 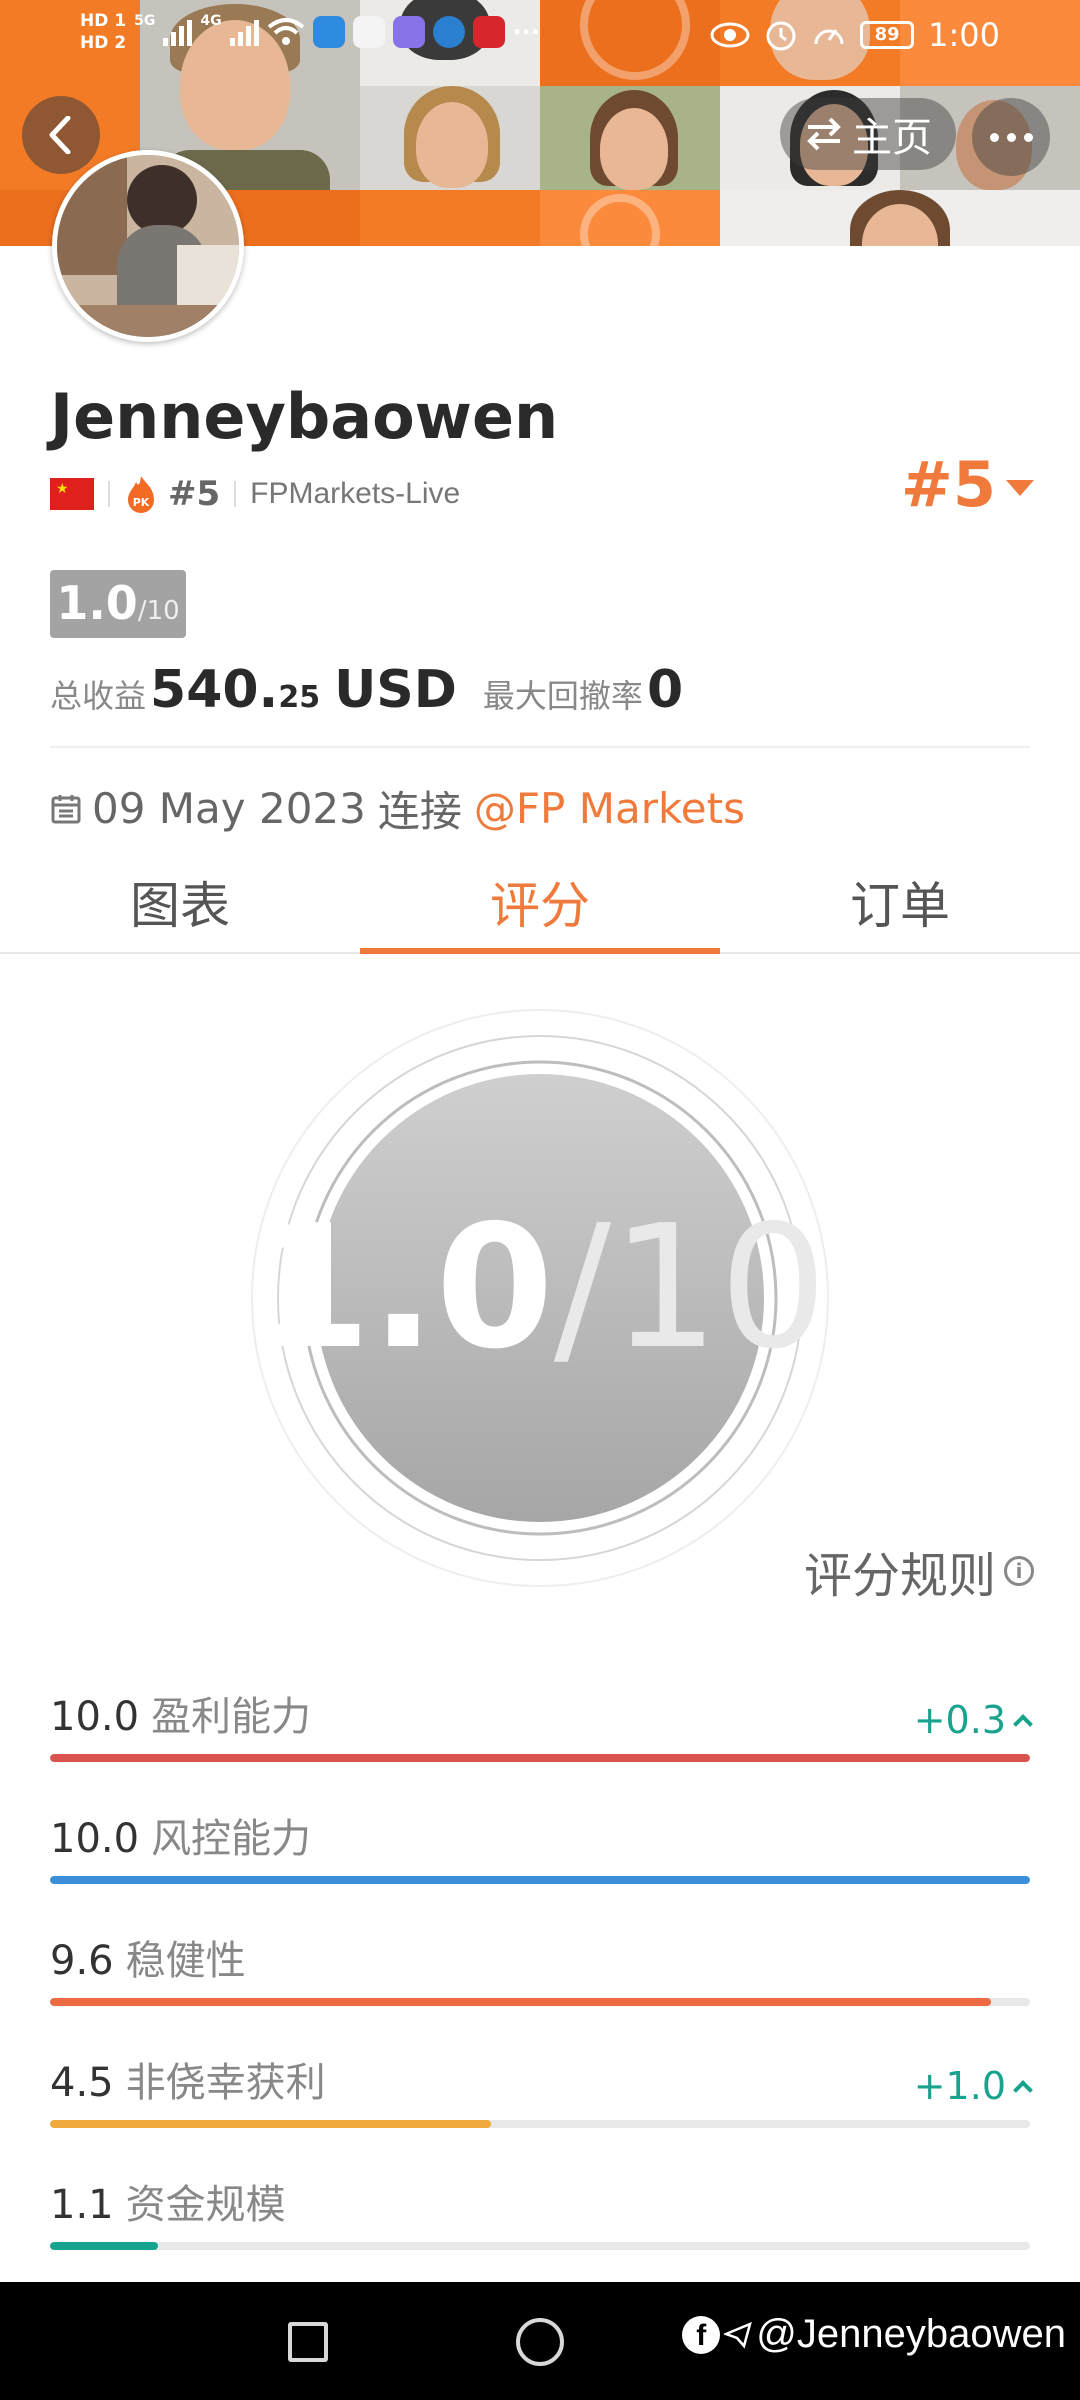 What do you see at coordinates (448, 32) in the screenshot?
I see `browser-app-icon` at bounding box center [448, 32].